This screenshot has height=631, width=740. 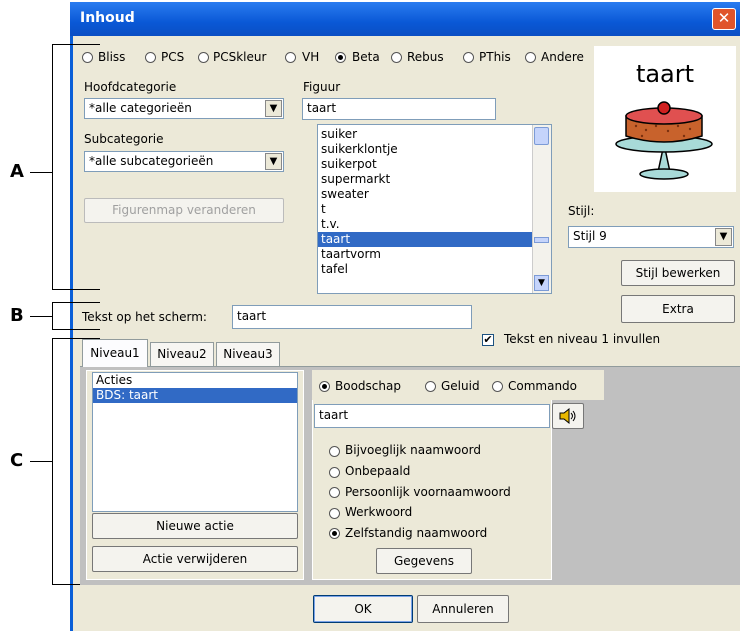 I want to click on ok-button: OK, so click(x=363, y=609).